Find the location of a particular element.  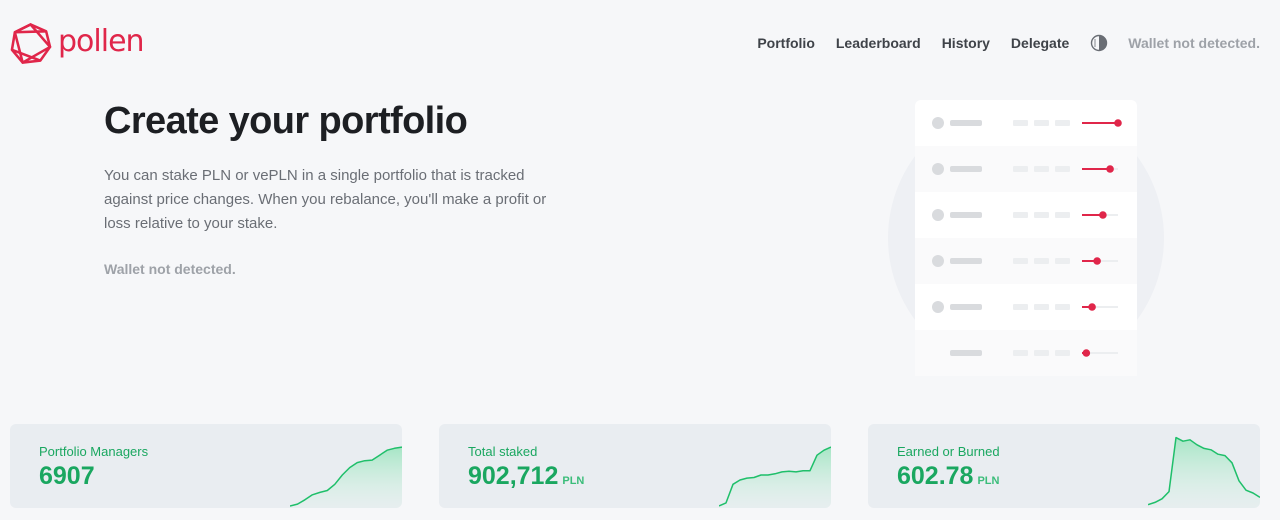

nav-leaderboard: Leaderboard is located at coordinates (878, 43).